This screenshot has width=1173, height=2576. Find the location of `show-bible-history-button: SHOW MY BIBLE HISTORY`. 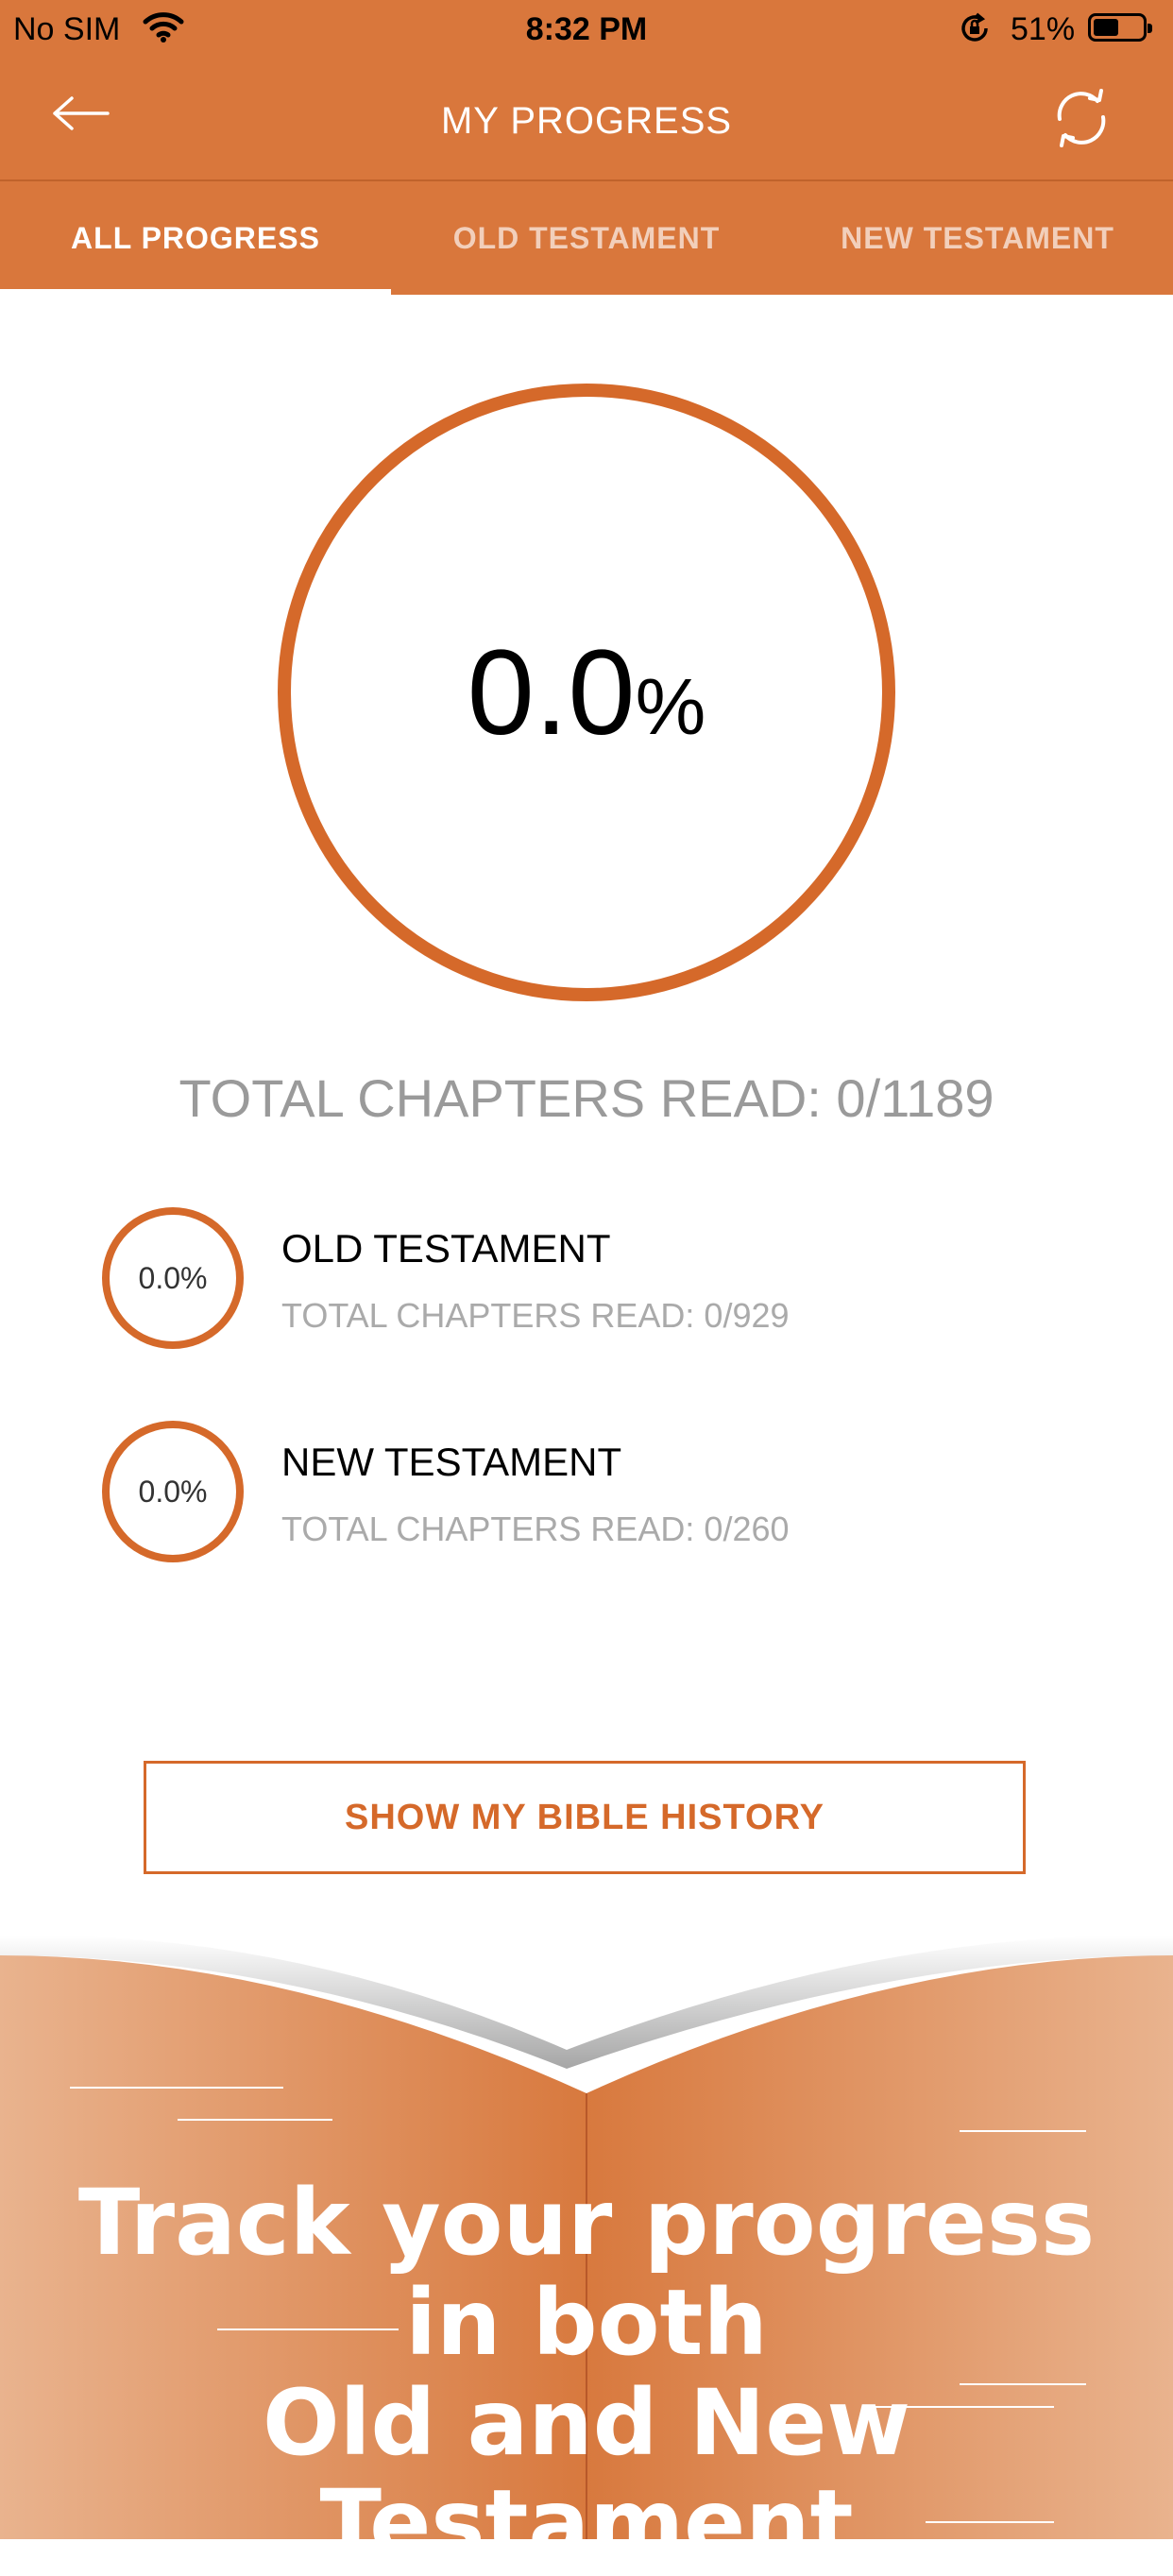

show-bible-history-button: SHOW MY BIBLE HISTORY is located at coordinates (585, 1818).